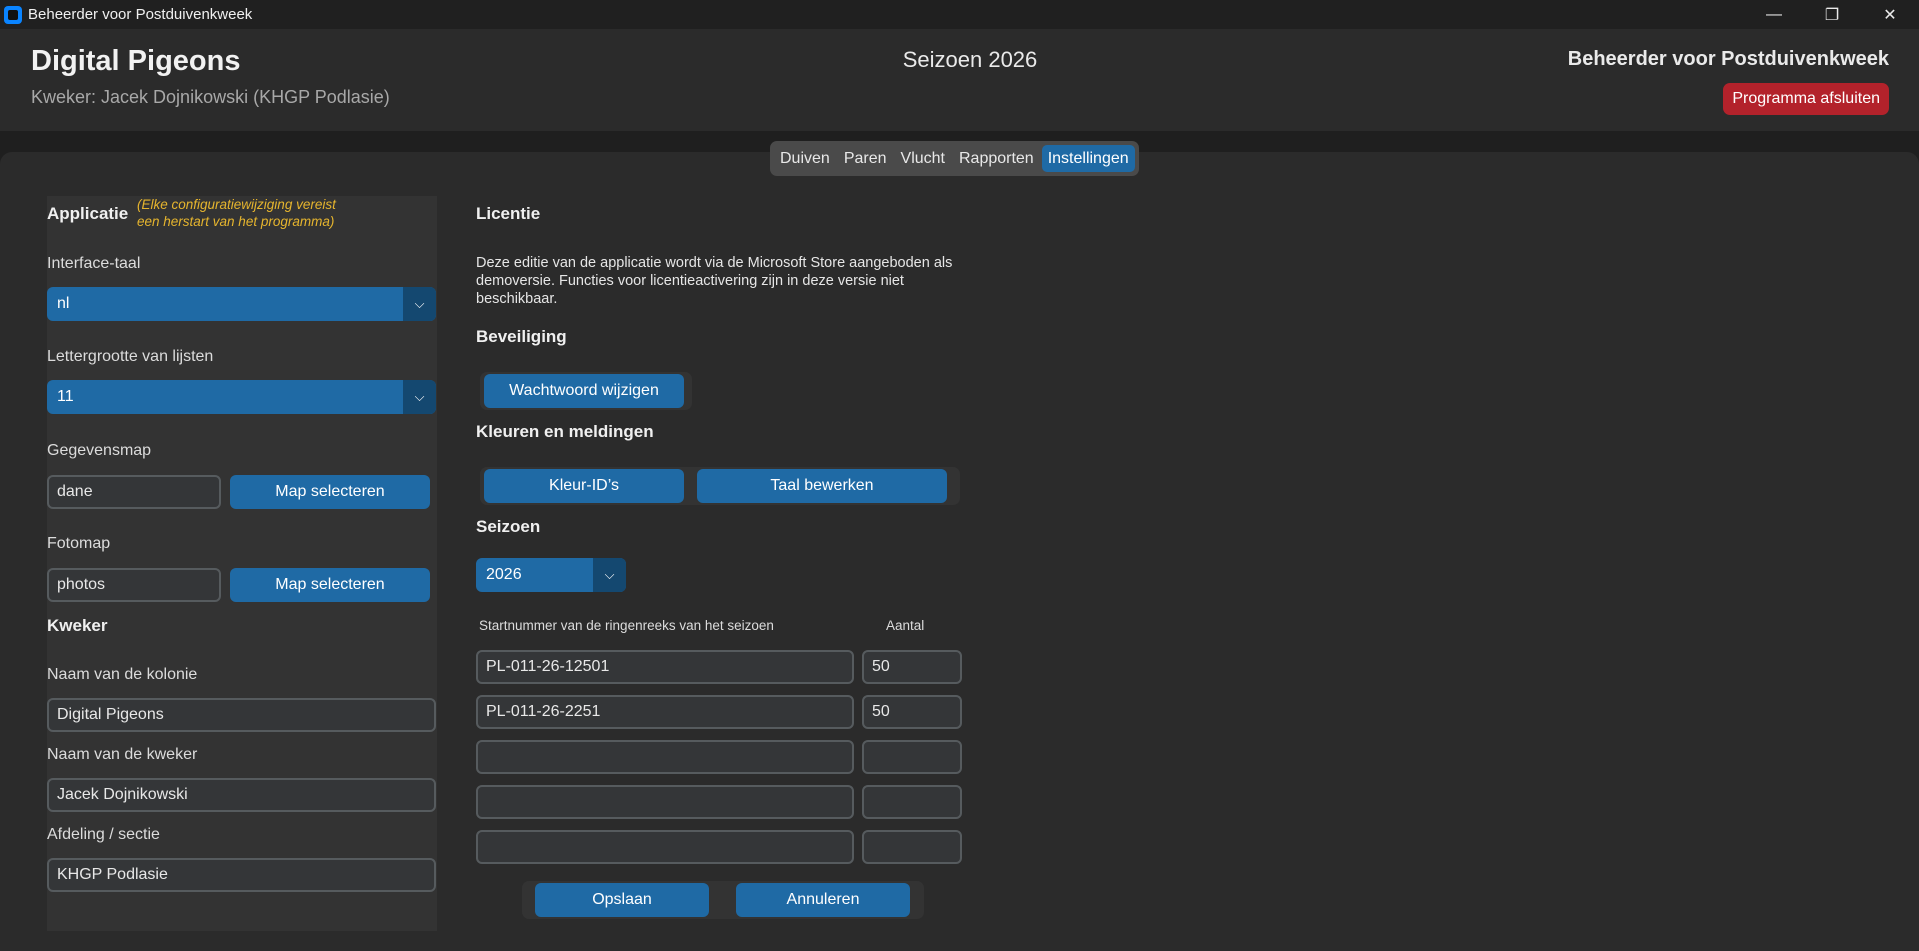 The image size is (1919, 951). What do you see at coordinates (236, 221) in the screenshot?
I see `restart-note-line2: een herstart van het programma)` at bounding box center [236, 221].